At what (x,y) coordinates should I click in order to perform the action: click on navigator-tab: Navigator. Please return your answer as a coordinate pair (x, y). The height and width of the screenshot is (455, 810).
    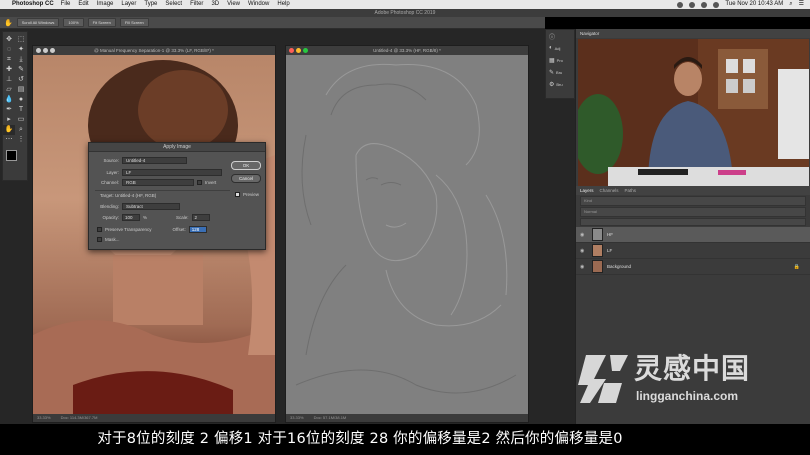
    Looking at the image, I should click on (693, 33).